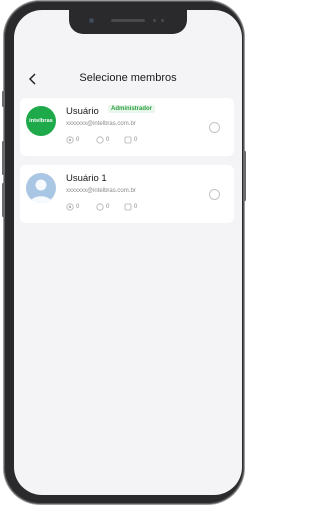  What do you see at coordinates (3, 99) in the screenshot?
I see `side-button` at bounding box center [3, 99].